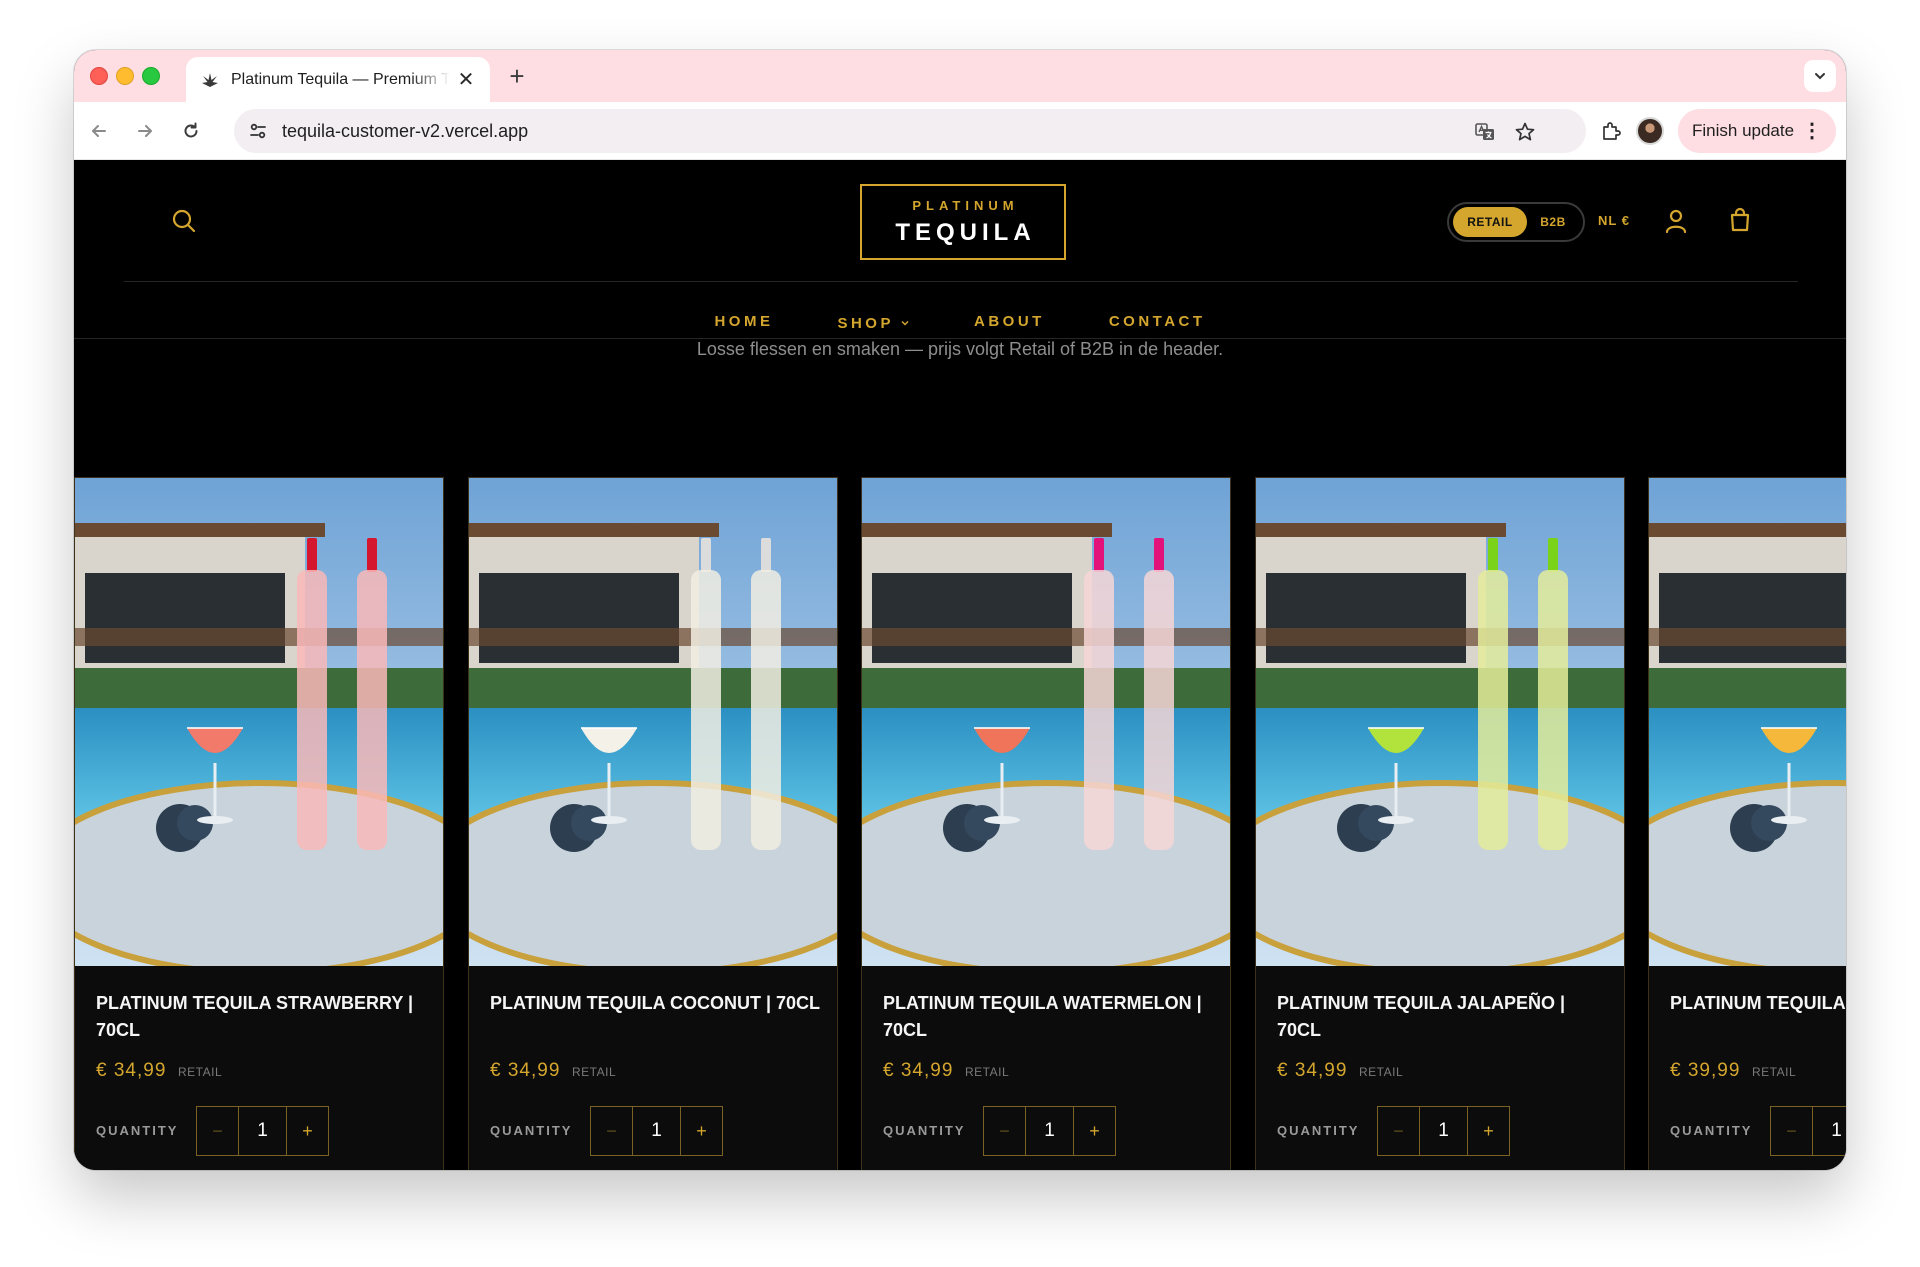  What do you see at coordinates (263, 1017) in the screenshot?
I see `product-name: PLATINUM TEQUILA STRAWBERRY | 70CL` at bounding box center [263, 1017].